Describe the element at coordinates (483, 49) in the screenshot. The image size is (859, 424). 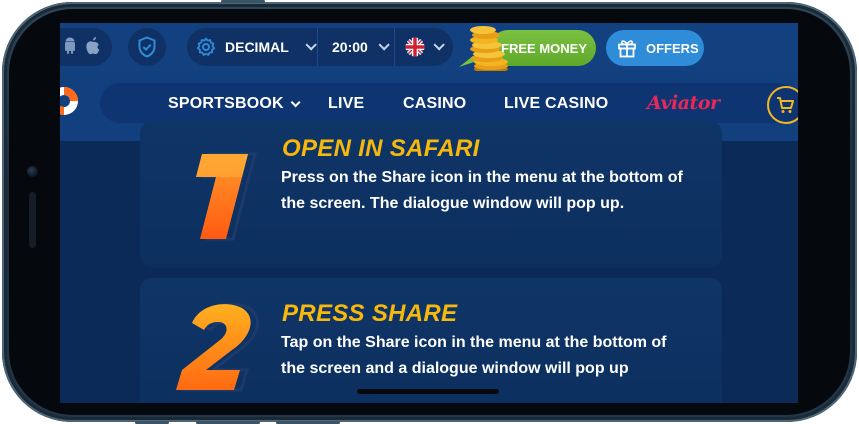
I see `coins-icon` at that location.